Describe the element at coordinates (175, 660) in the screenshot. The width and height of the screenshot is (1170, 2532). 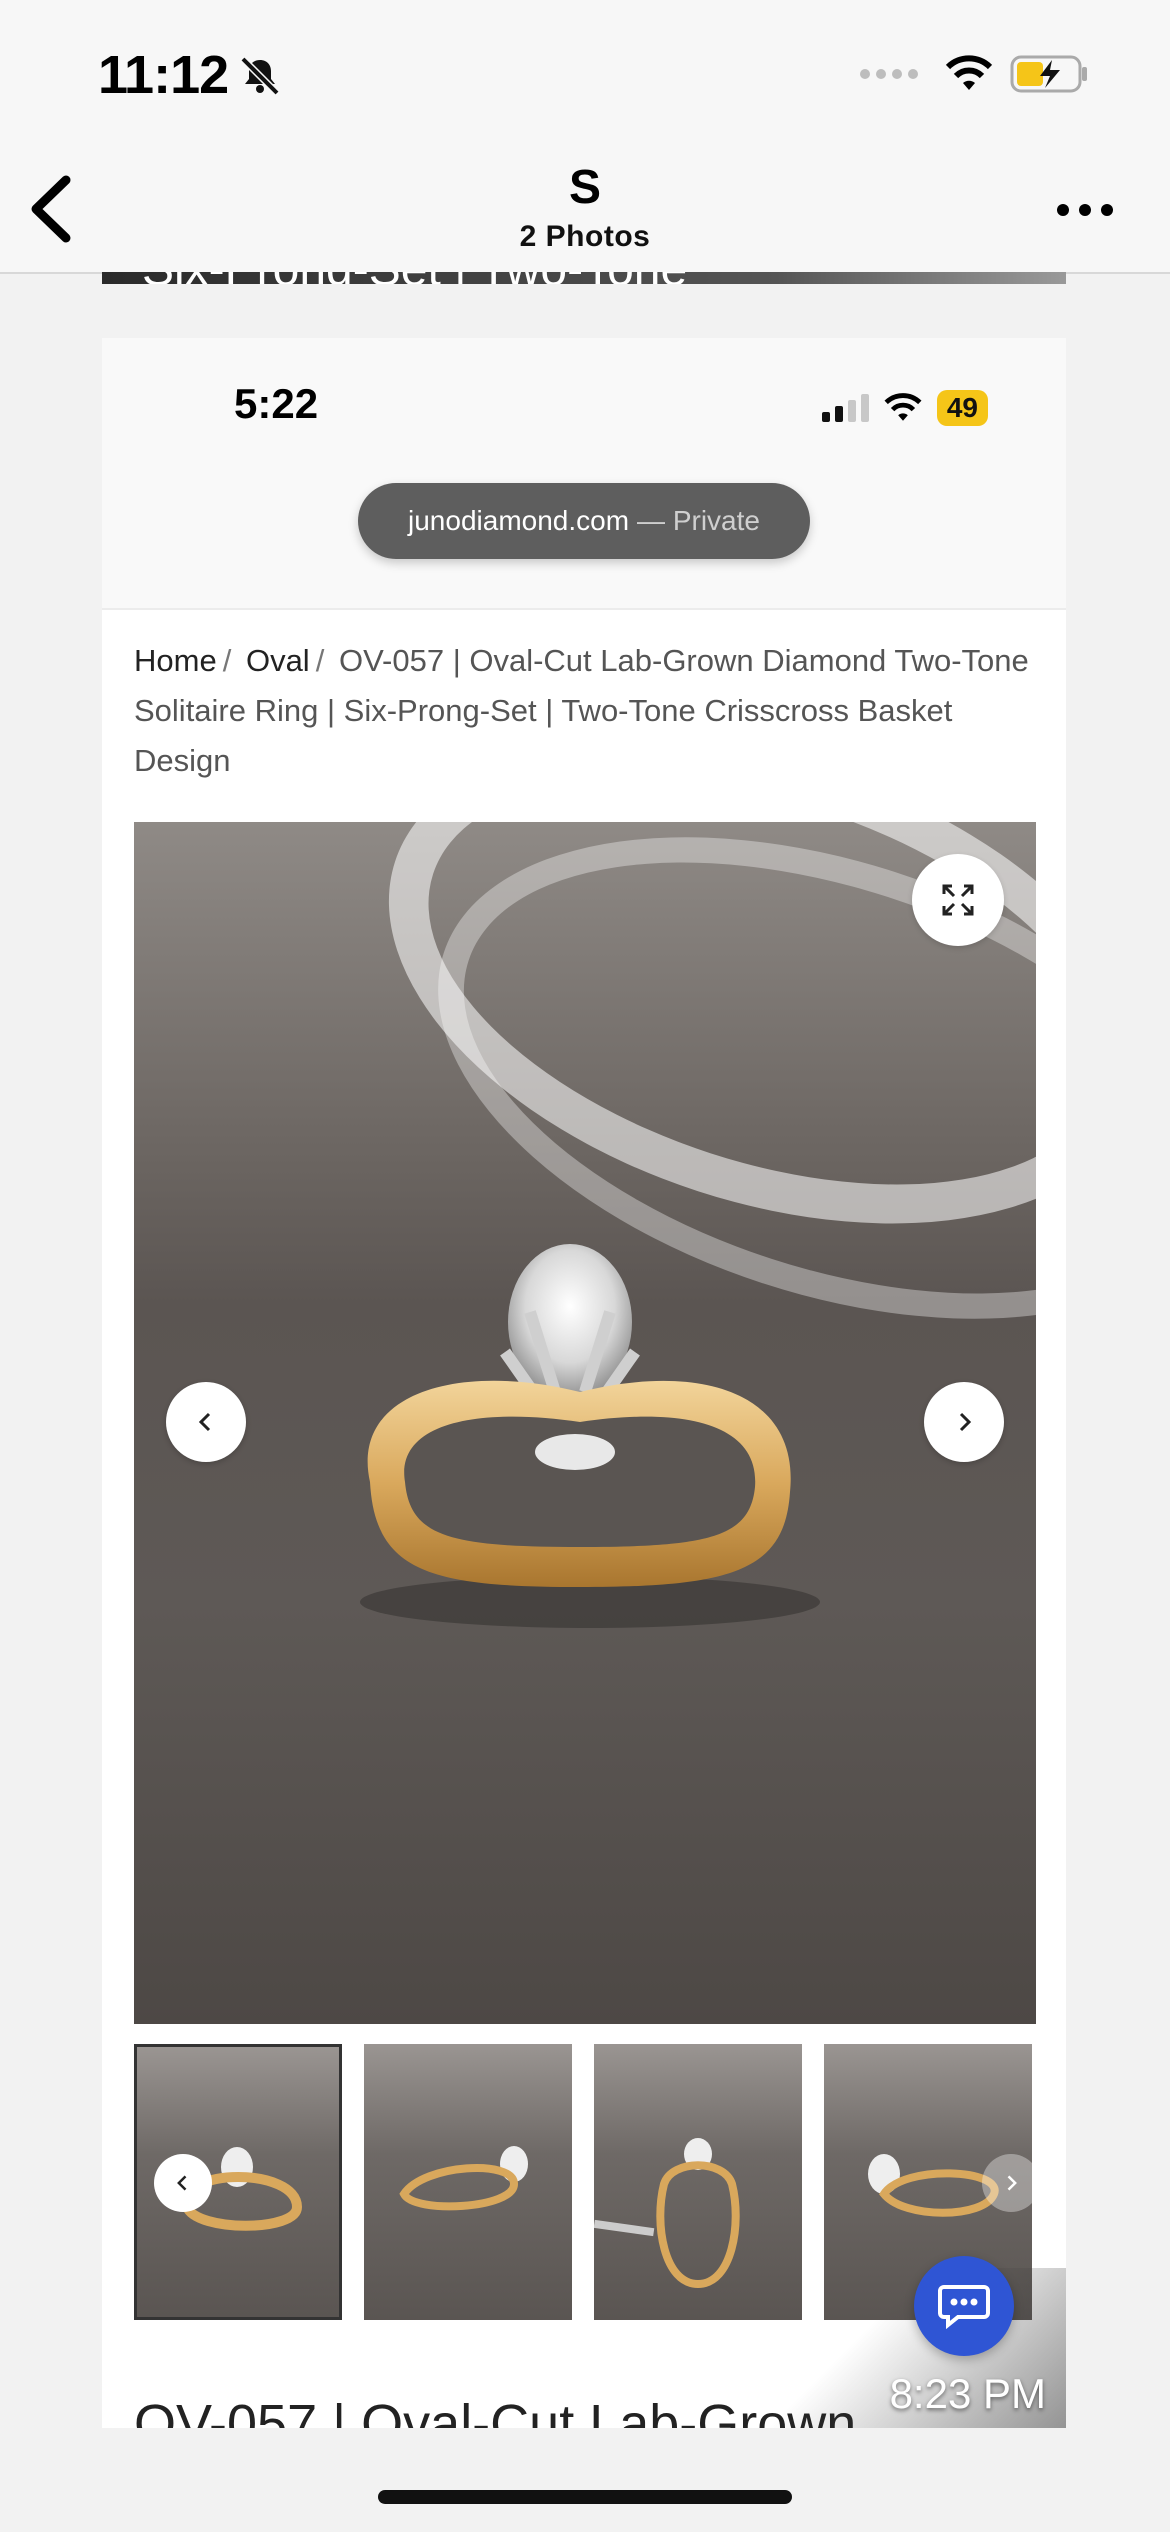
I see `breadcrumb-home: Home` at that location.